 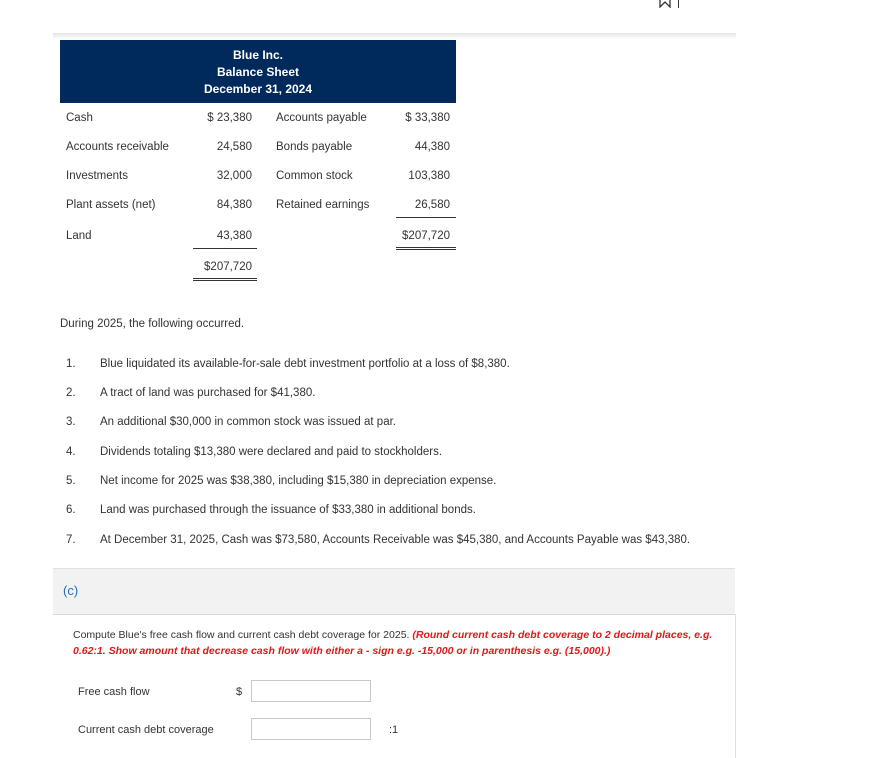 I want to click on asset-amount: 43,380, so click(x=234, y=236).